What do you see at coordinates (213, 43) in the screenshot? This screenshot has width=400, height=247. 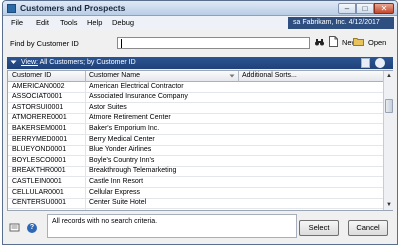 I see `find-customer-id-input` at bounding box center [213, 43].